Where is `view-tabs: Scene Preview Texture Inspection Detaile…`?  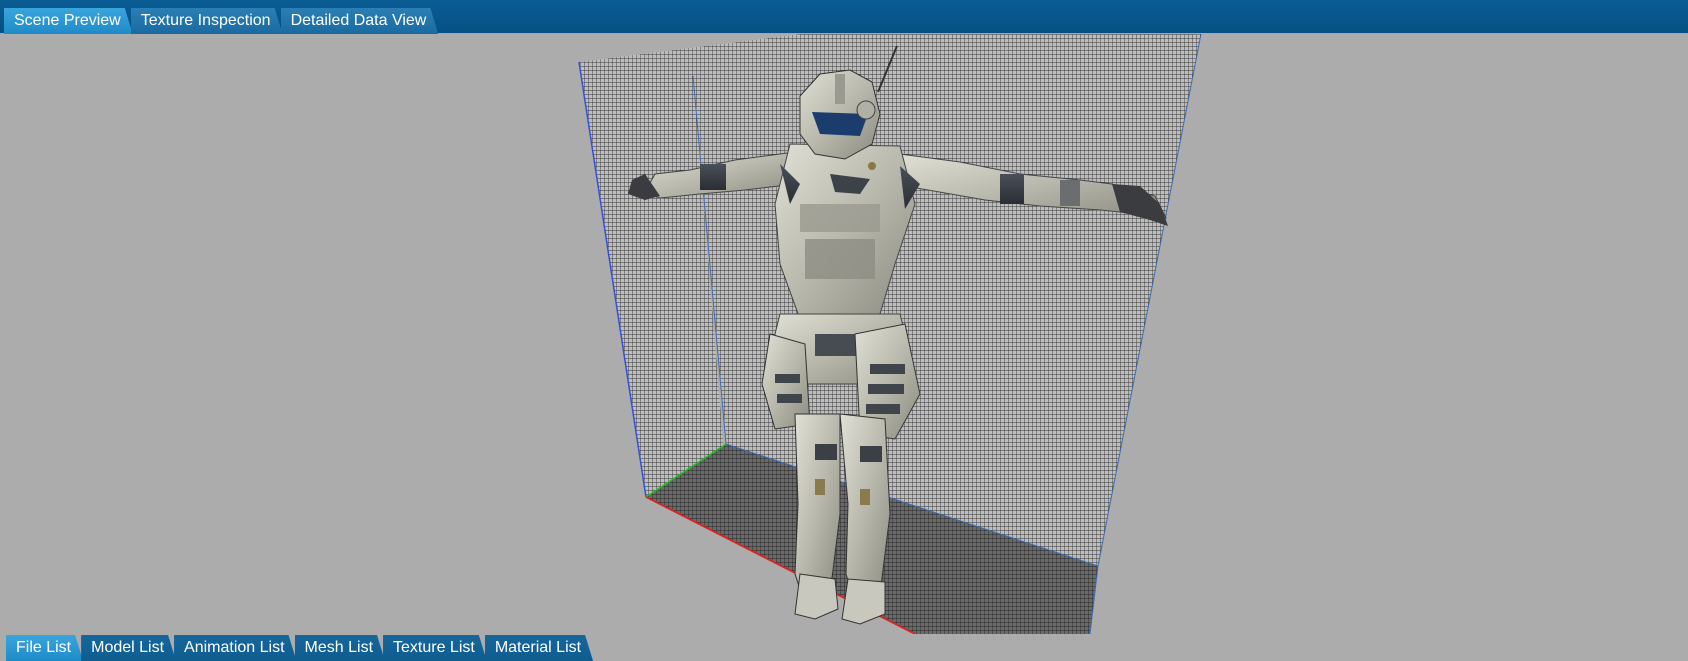
view-tabs: Scene Preview Texture Inspection Detaile… is located at coordinates (220, 21).